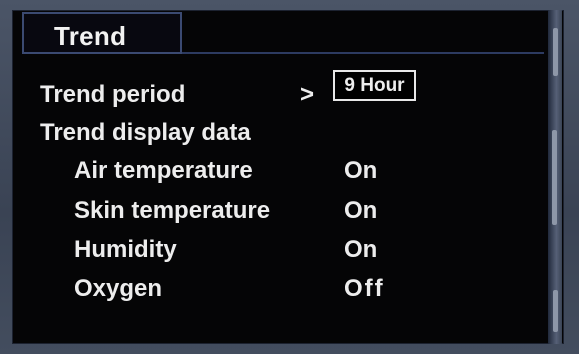  What do you see at coordinates (145, 132) in the screenshot?
I see `trend-display-data-label: Trend display data` at bounding box center [145, 132].